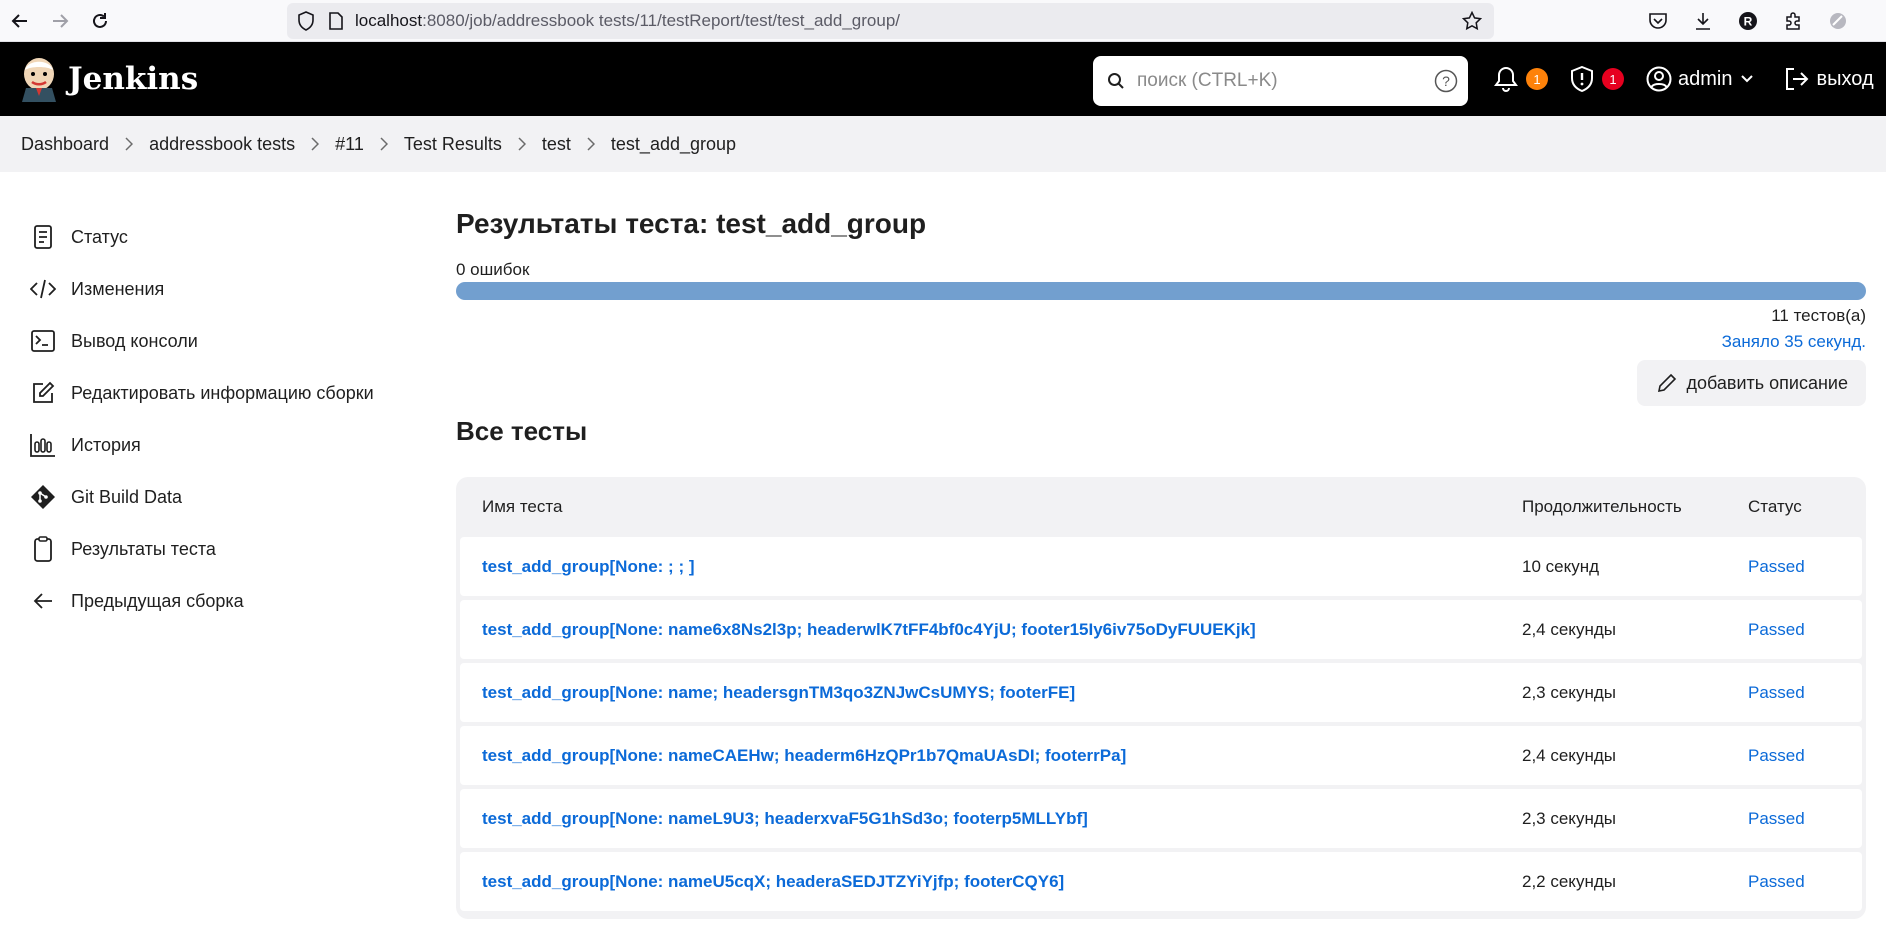  I want to click on terminal-icon, so click(43, 341).